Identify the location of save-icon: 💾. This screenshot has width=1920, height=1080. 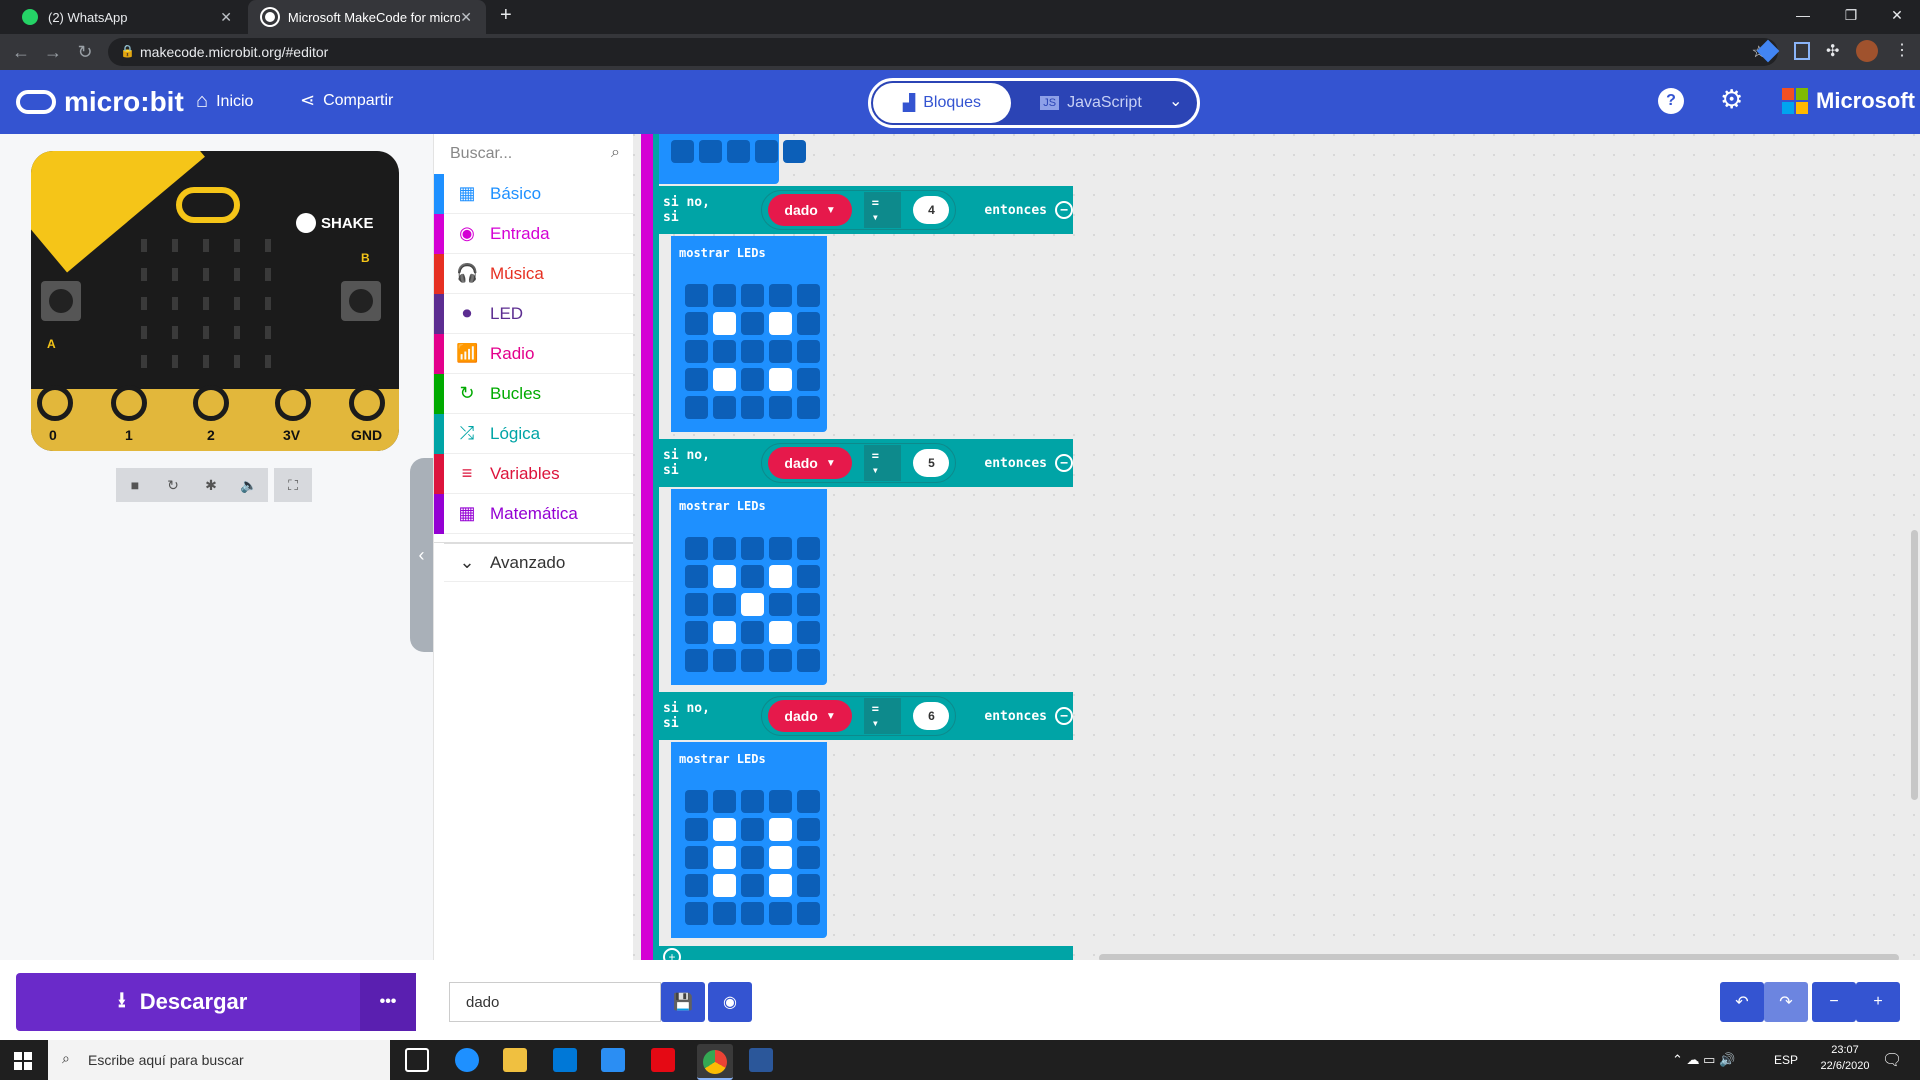
(683, 1002).